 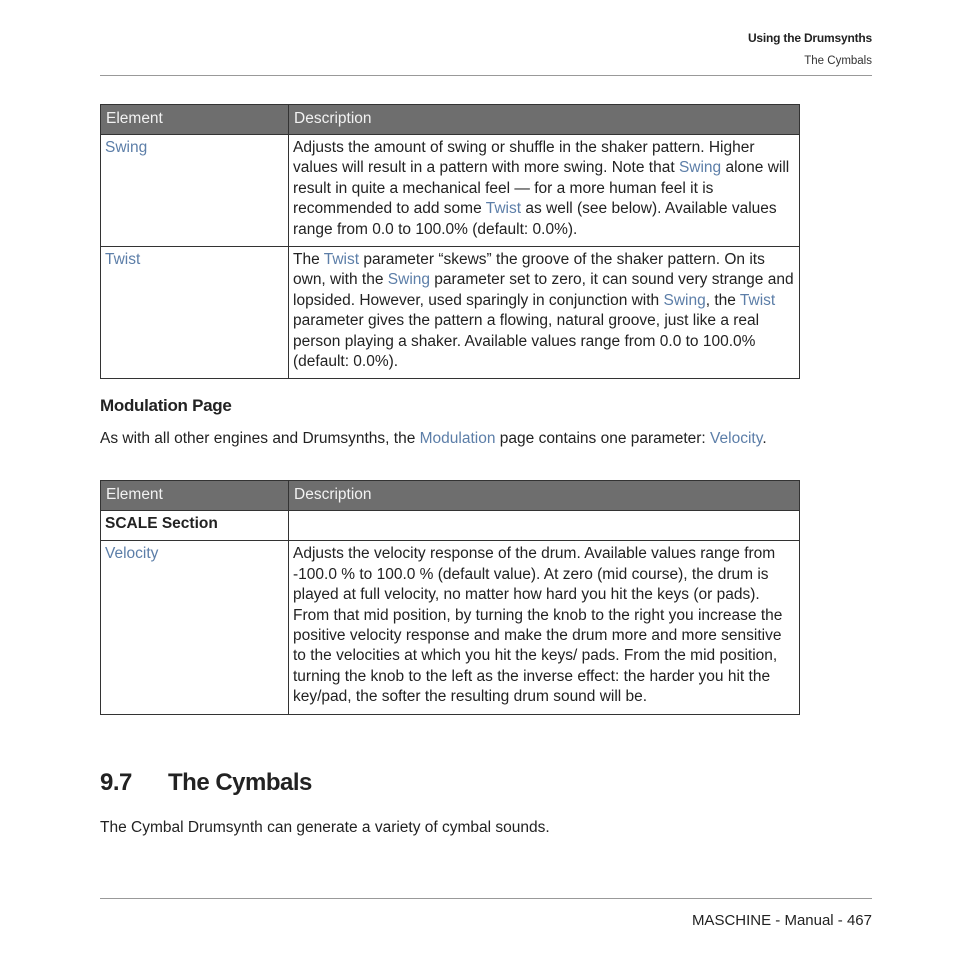 I want to click on text-run: The, so click(x=308, y=260).